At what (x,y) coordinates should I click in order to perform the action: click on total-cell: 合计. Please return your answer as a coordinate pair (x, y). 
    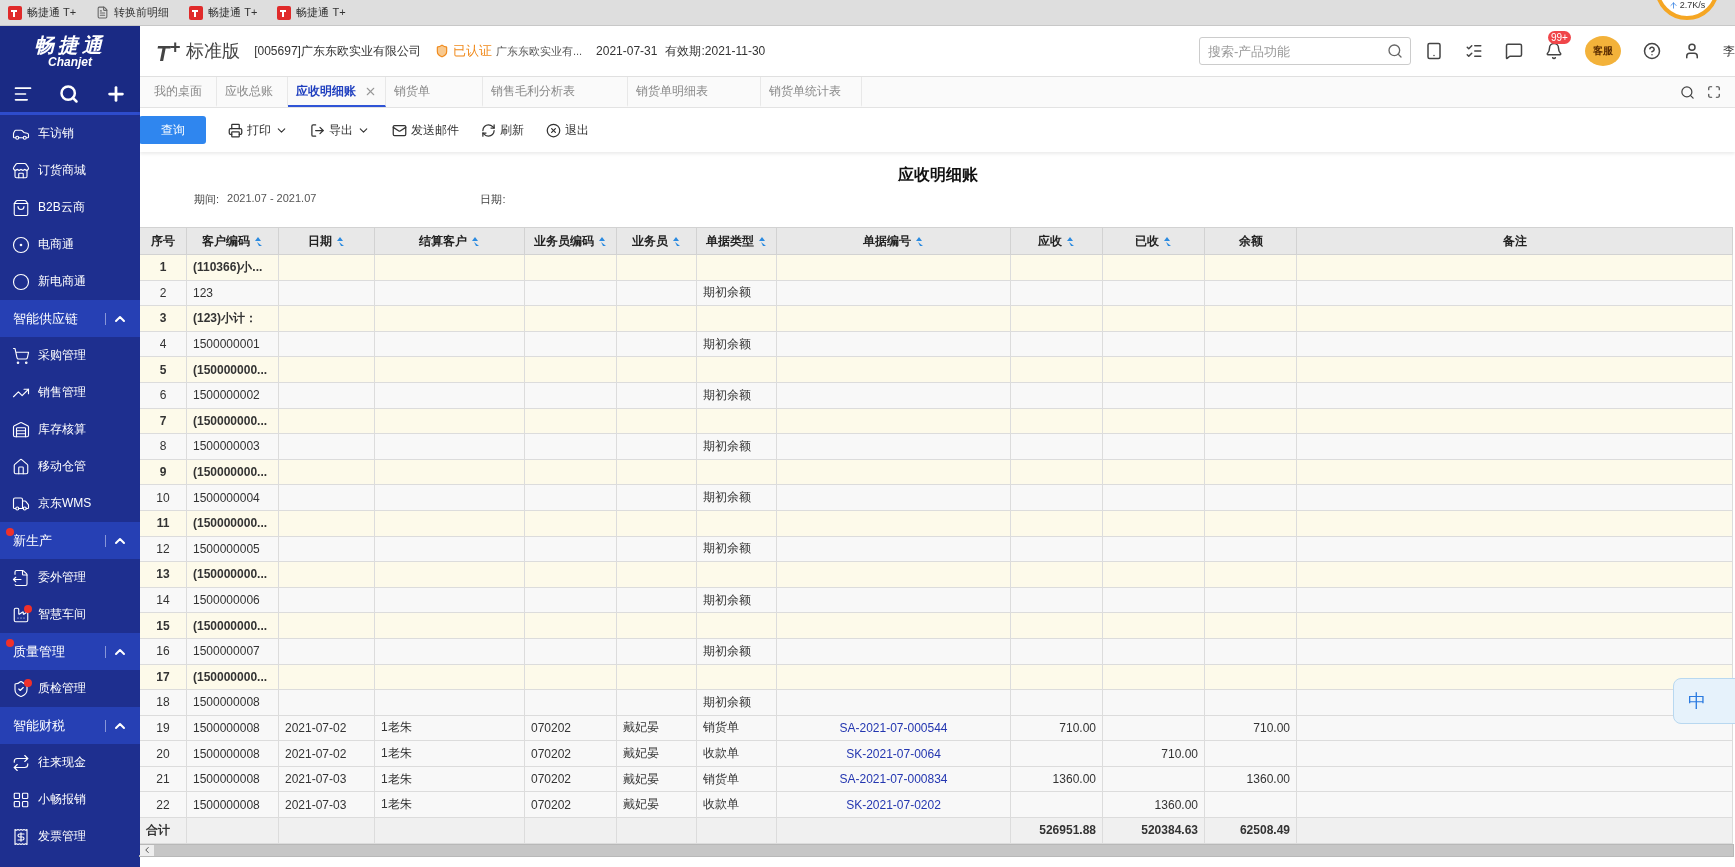
    Looking at the image, I should click on (158, 829).